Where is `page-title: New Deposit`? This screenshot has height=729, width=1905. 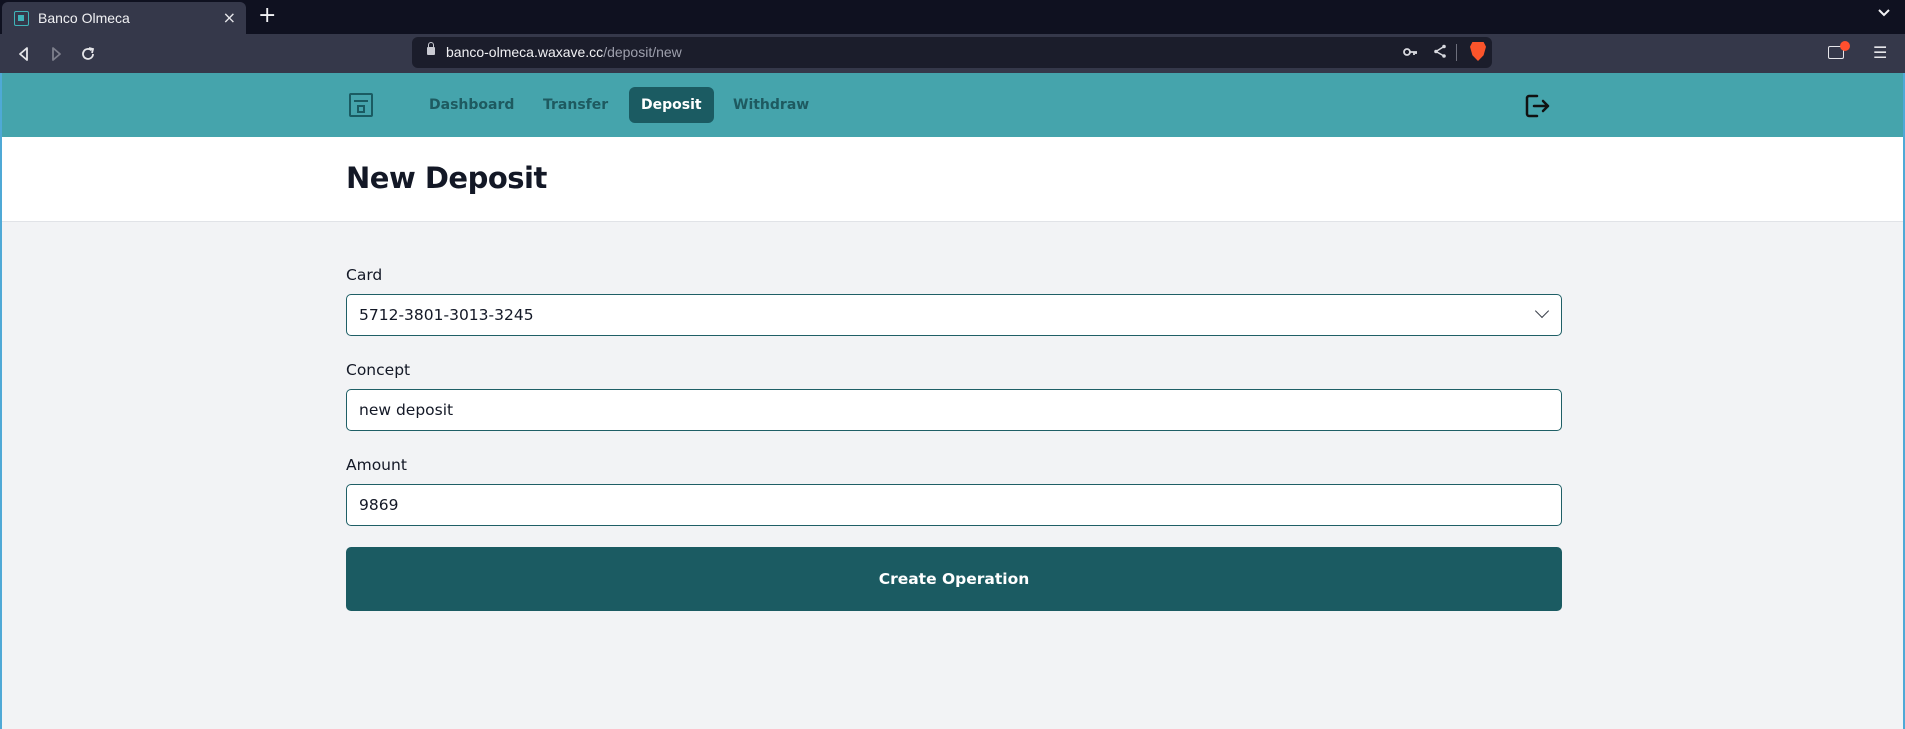
page-title: New Deposit is located at coordinates (446, 178).